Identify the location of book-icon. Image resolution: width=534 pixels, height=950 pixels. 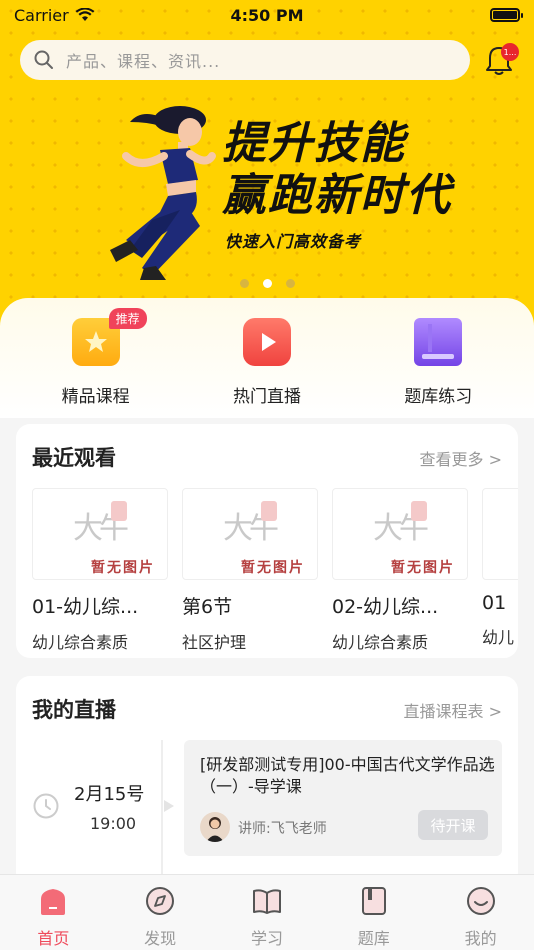
(438, 342).